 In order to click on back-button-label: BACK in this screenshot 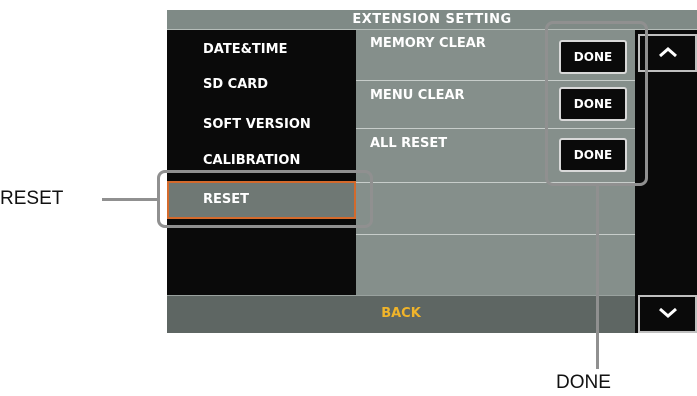, I will do `click(401, 313)`.